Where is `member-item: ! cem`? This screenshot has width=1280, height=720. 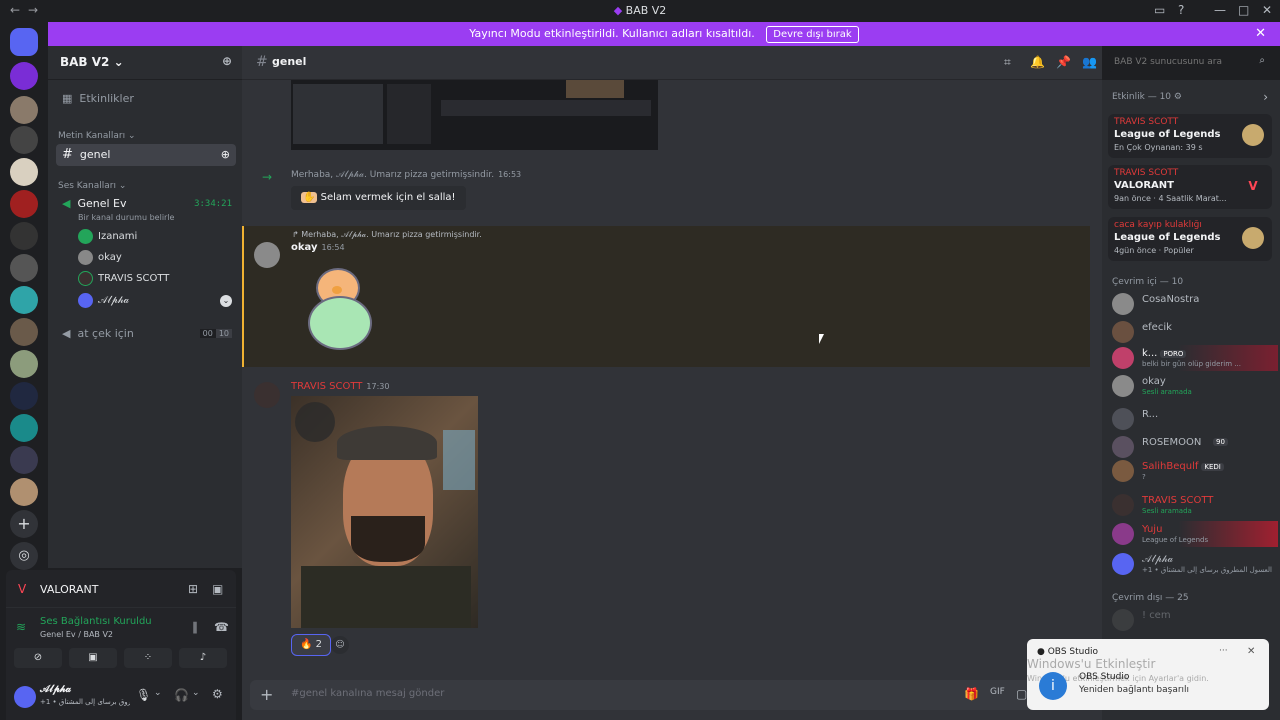 member-item: ! cem is located at coordinates (1195, 620).